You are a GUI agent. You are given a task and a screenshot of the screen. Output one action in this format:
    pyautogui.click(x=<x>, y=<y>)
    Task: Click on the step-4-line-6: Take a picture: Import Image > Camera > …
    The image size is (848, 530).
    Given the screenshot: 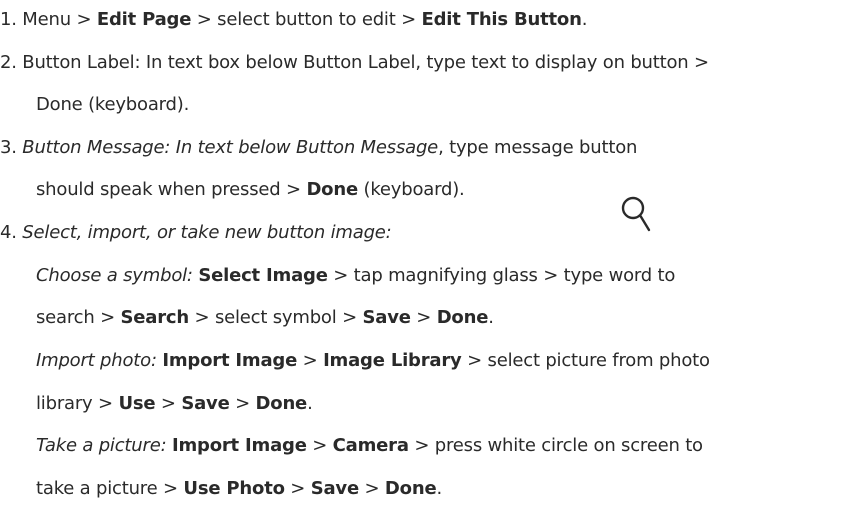 What is the action you would take?
    pyautogui.click(x=369, y=446)
    